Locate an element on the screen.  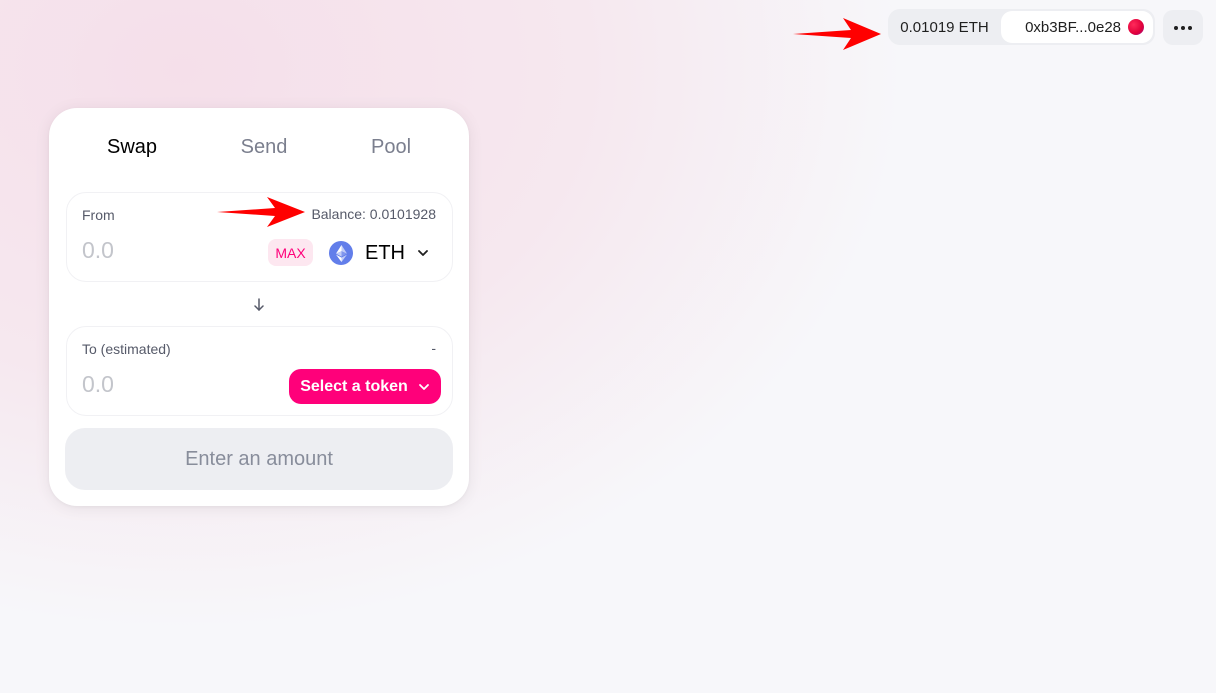
from-label: From is located at coordinates (98, 215).